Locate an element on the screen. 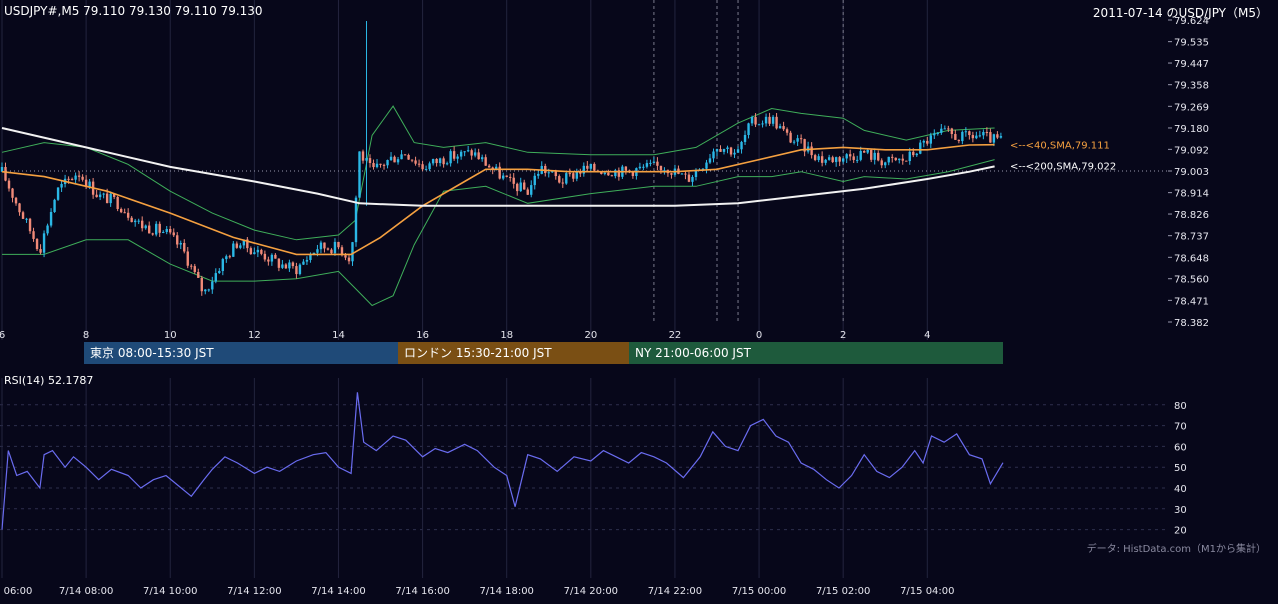  rsi-xtick-label-11: 7/15 04:00 is located at coordinates (927, 591).